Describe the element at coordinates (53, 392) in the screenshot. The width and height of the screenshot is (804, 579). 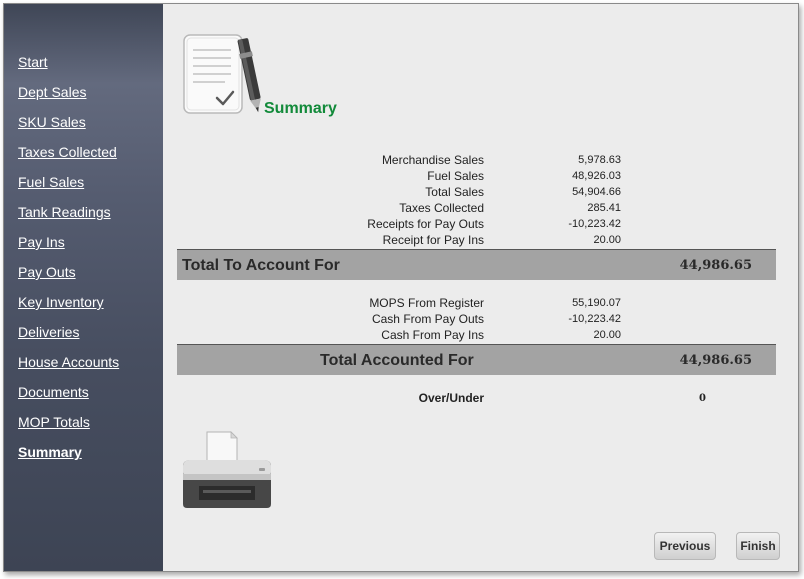
I see `sidebar-item-documents: Documents` at that location.